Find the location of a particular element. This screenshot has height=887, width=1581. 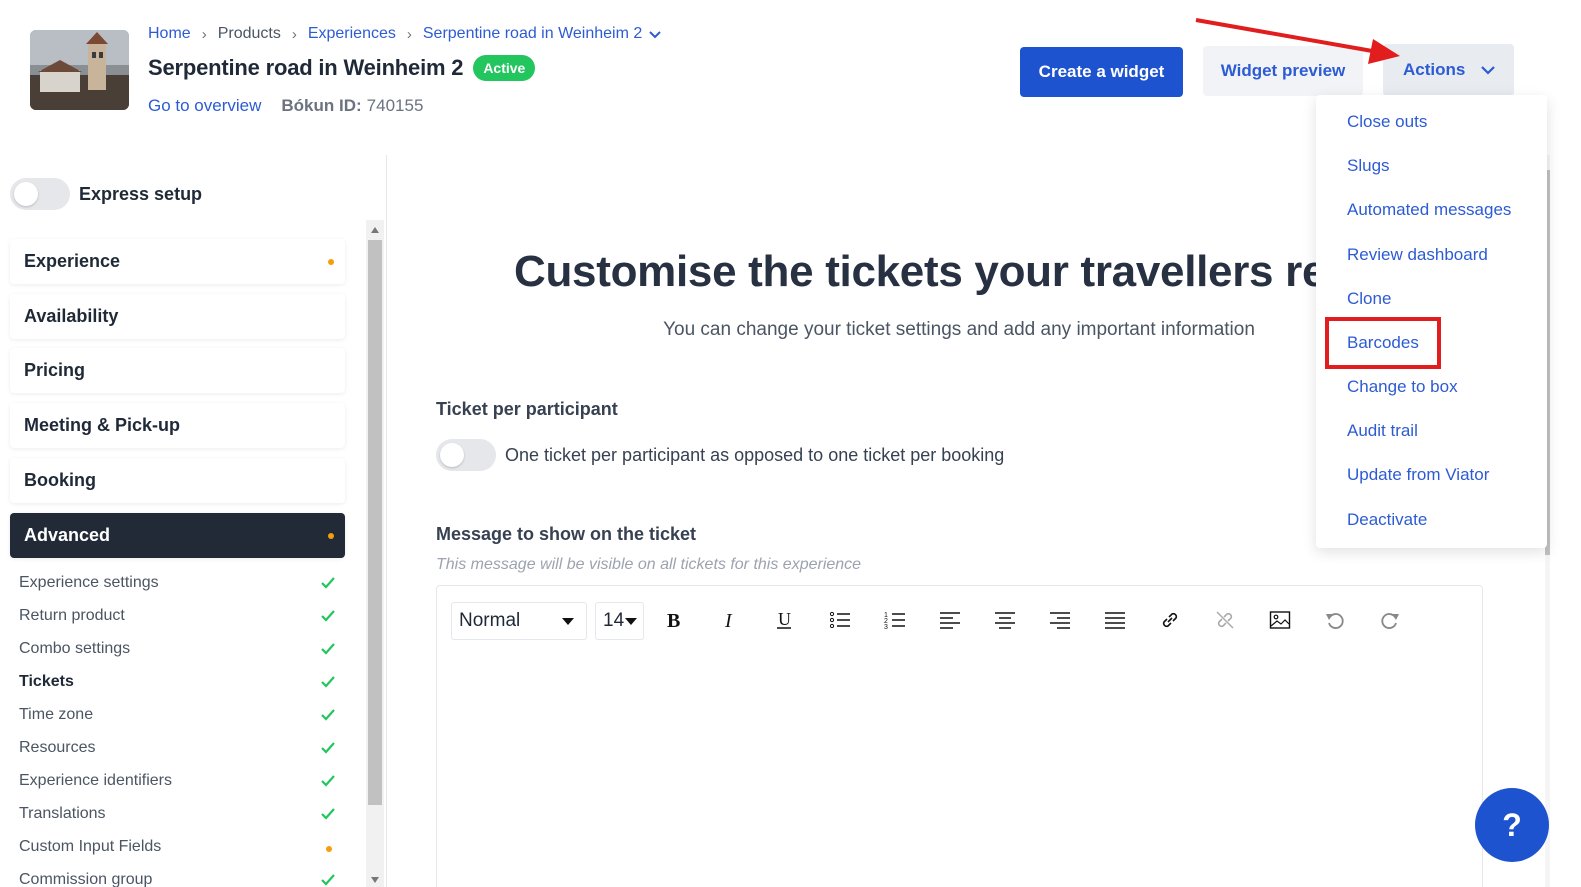

subitem-experience-identifiers: Experience identifiers is located at coordinates (178, 783).